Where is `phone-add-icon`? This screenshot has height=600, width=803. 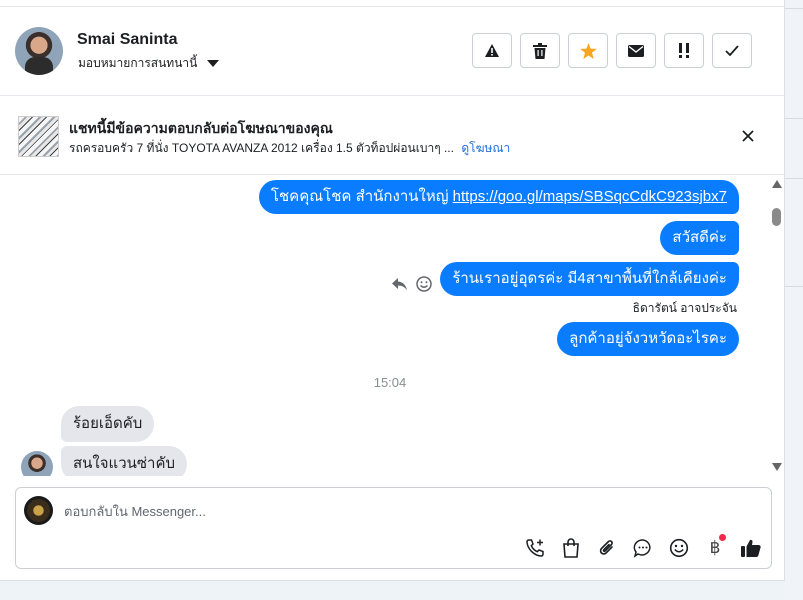 phone-add-icon is located at coordinates (535, 548).